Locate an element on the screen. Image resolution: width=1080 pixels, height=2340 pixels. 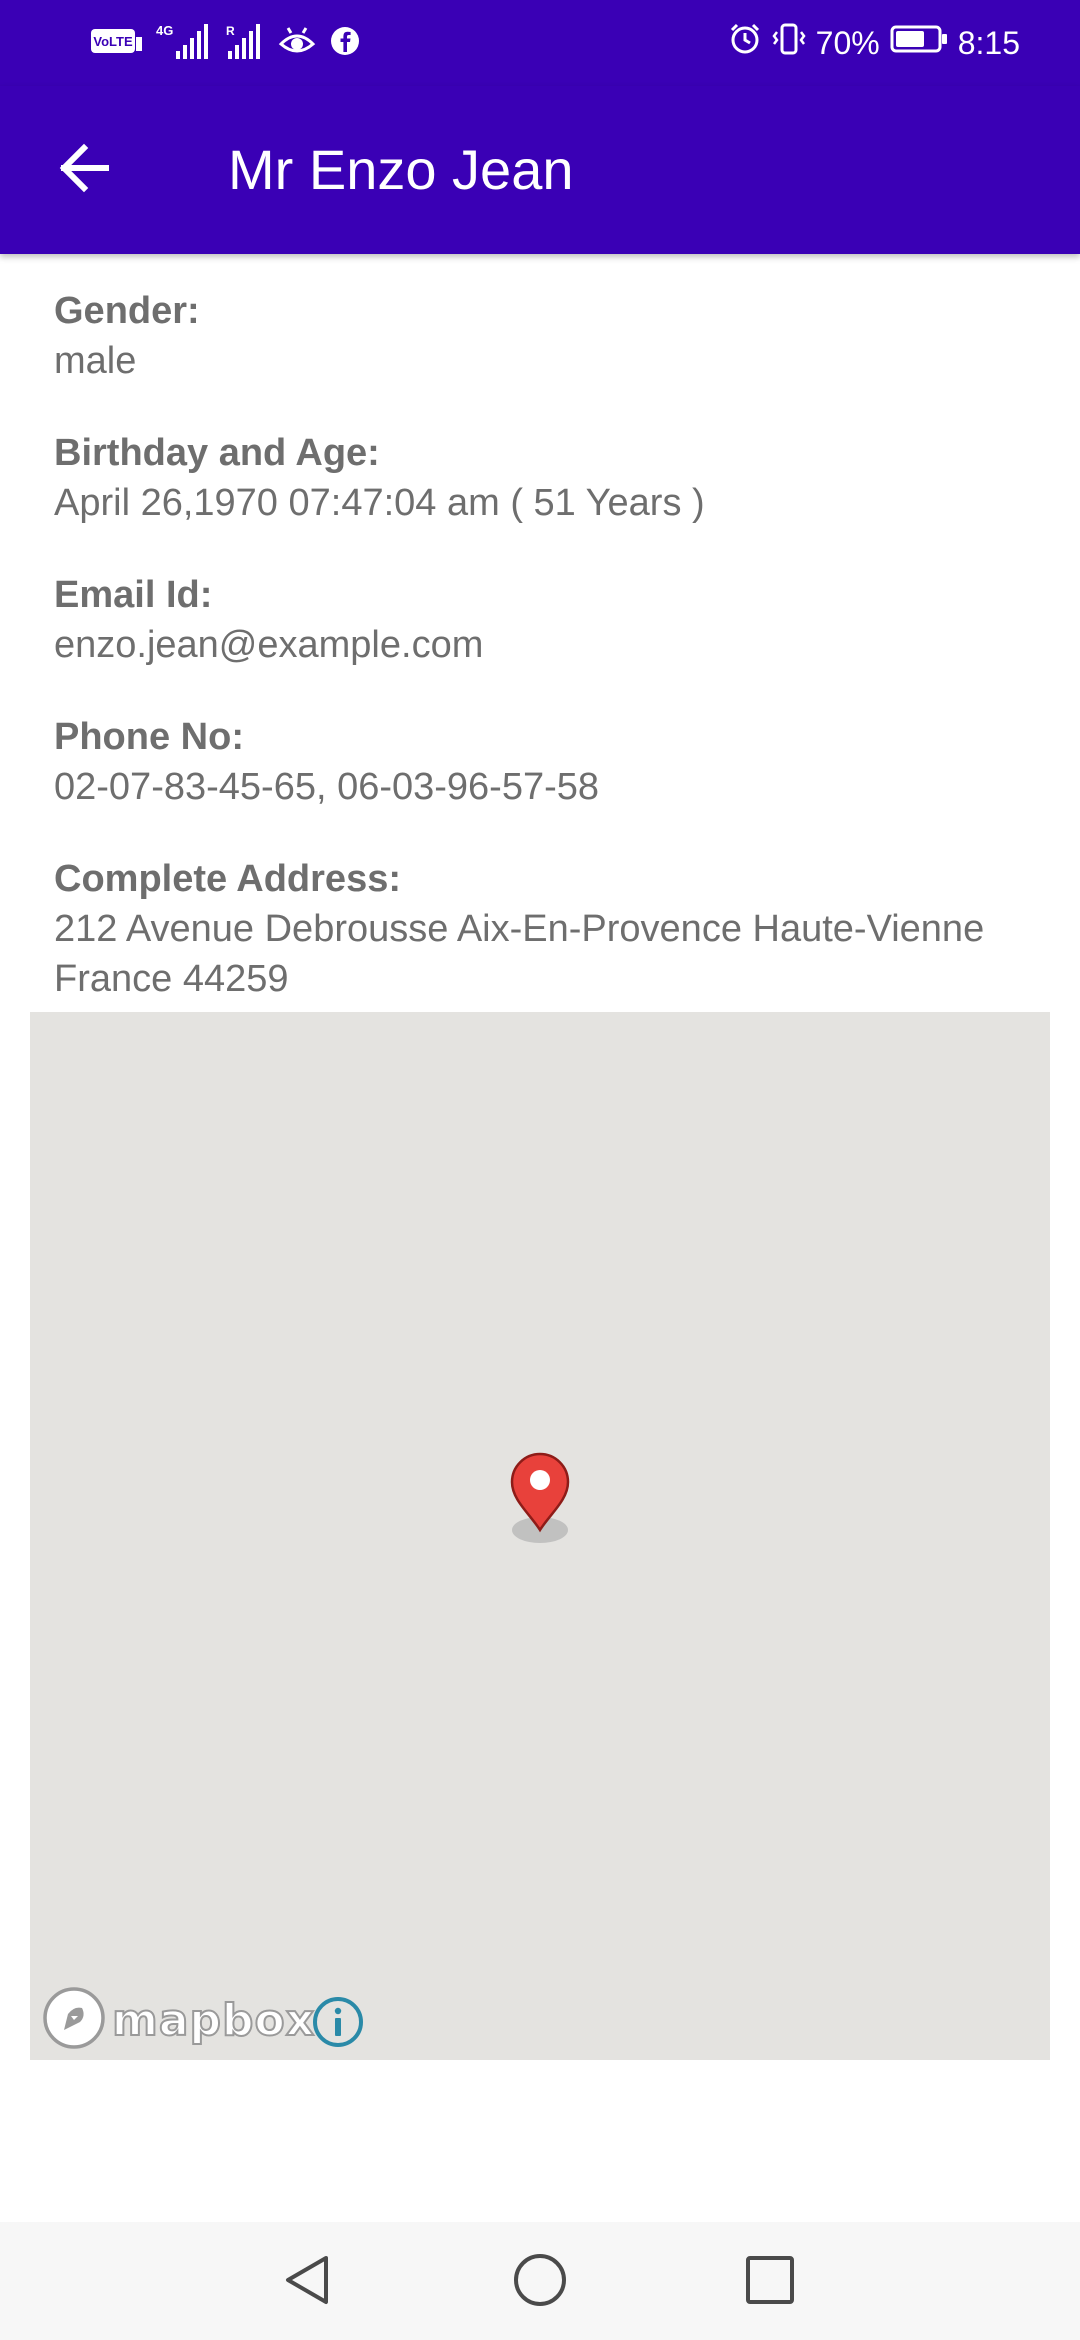
info-icon is located at coordinates (338, 2022).